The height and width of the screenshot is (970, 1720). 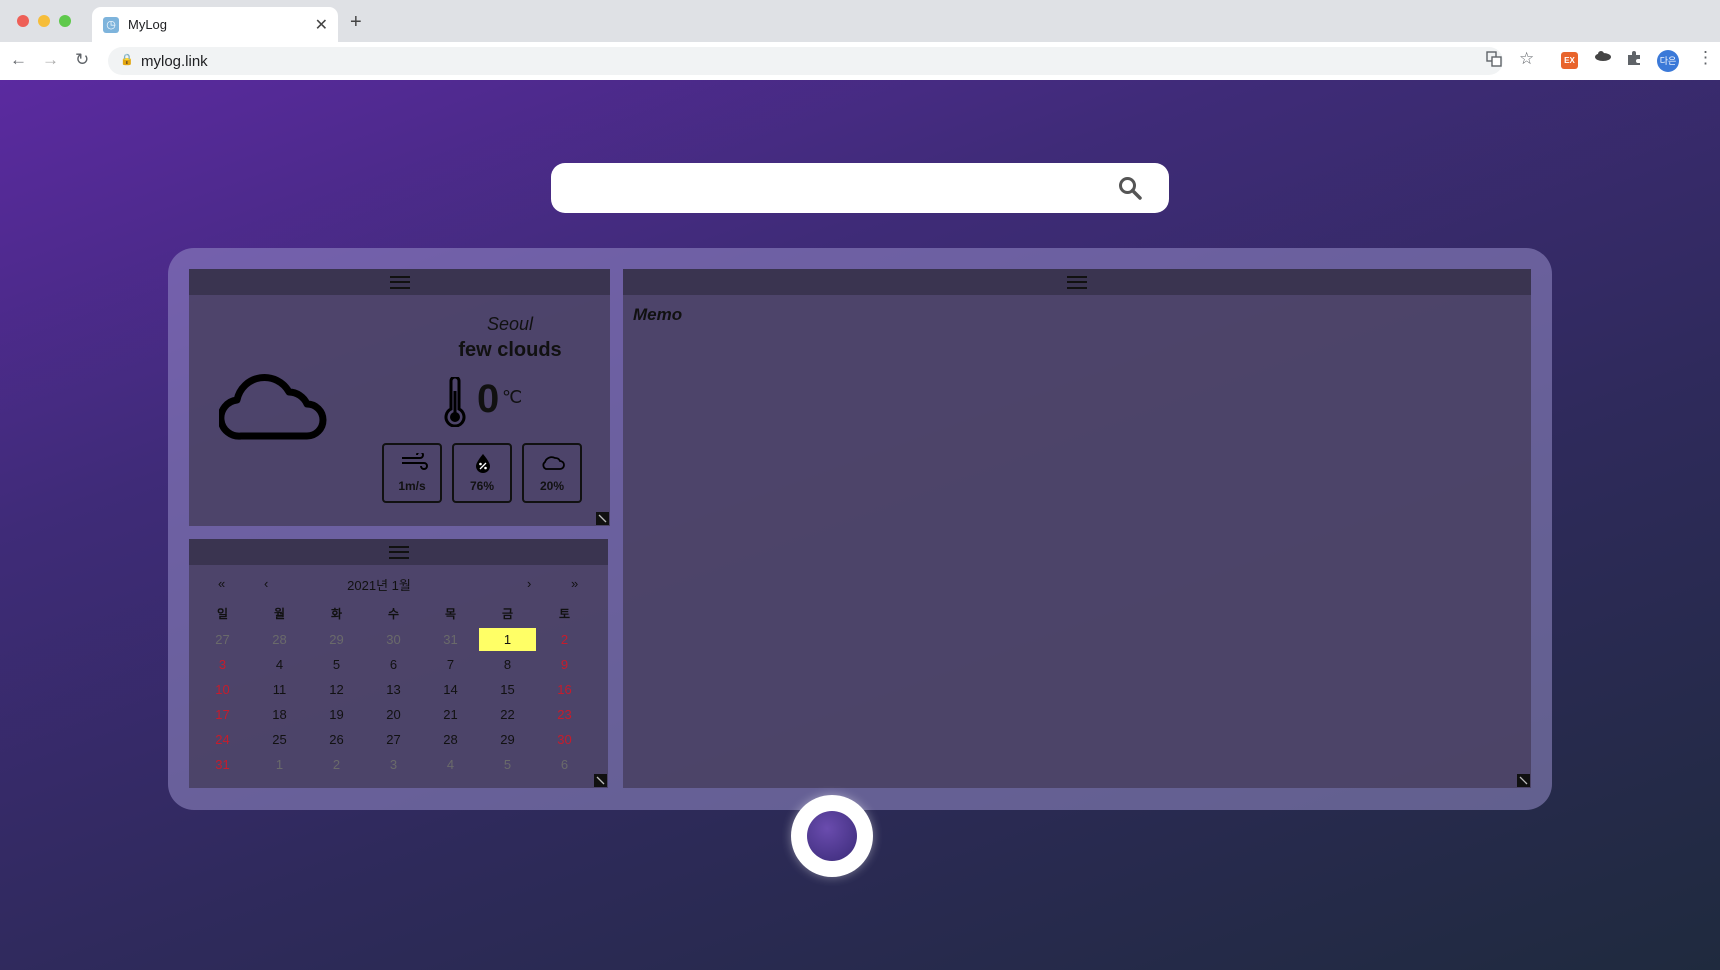 I want to click on browser-tab: ◷ MyLog ✕, so click(x=215, y=24).